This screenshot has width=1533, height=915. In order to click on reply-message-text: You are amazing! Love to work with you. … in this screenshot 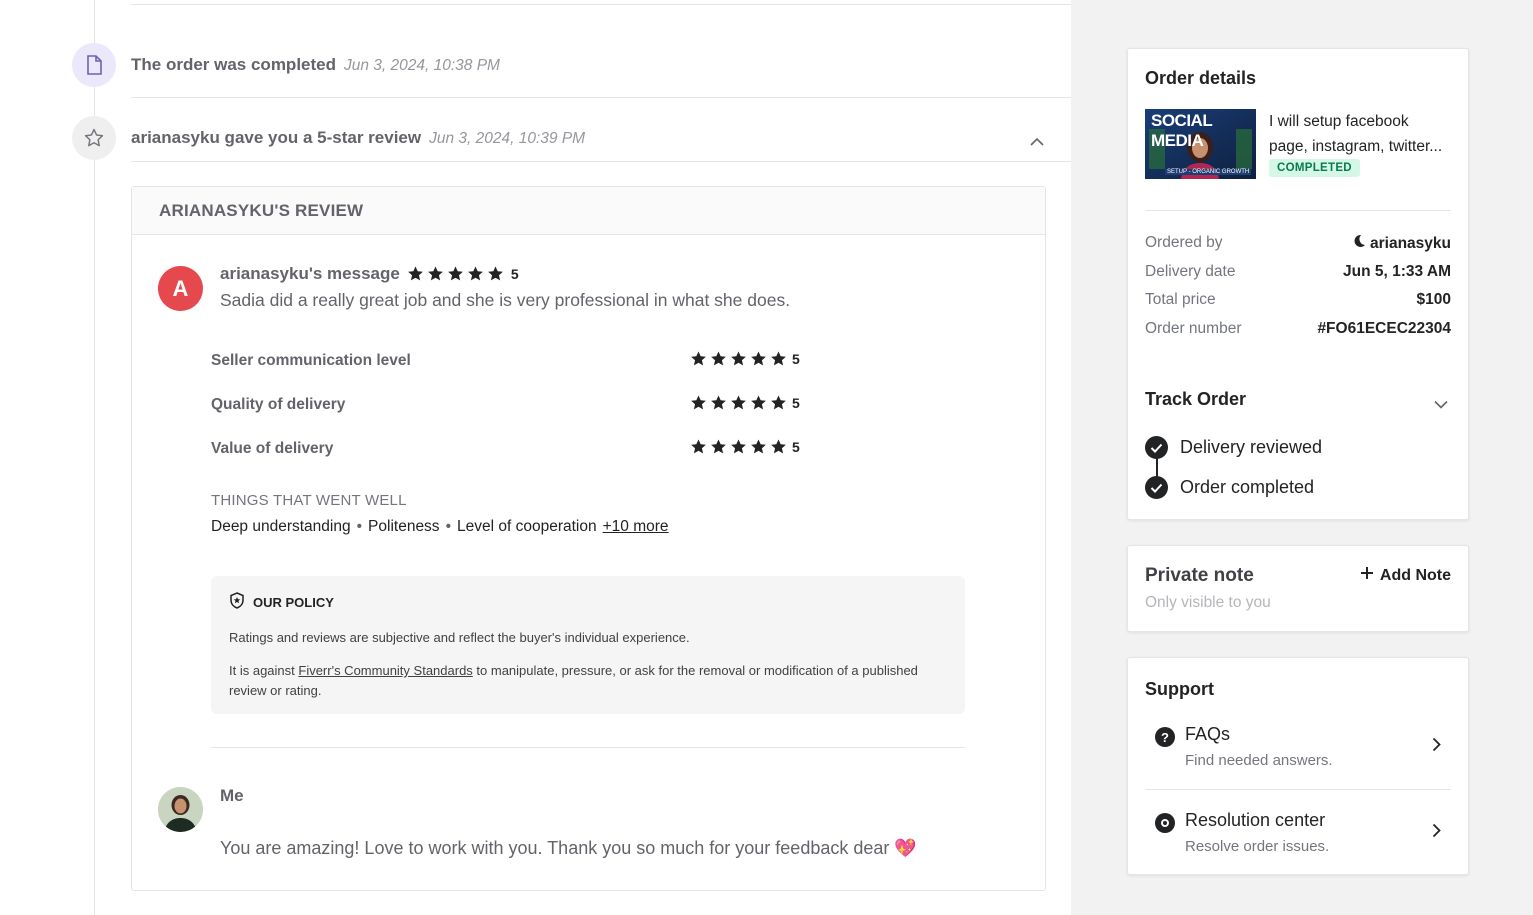, I will do `click(555, 848)`.